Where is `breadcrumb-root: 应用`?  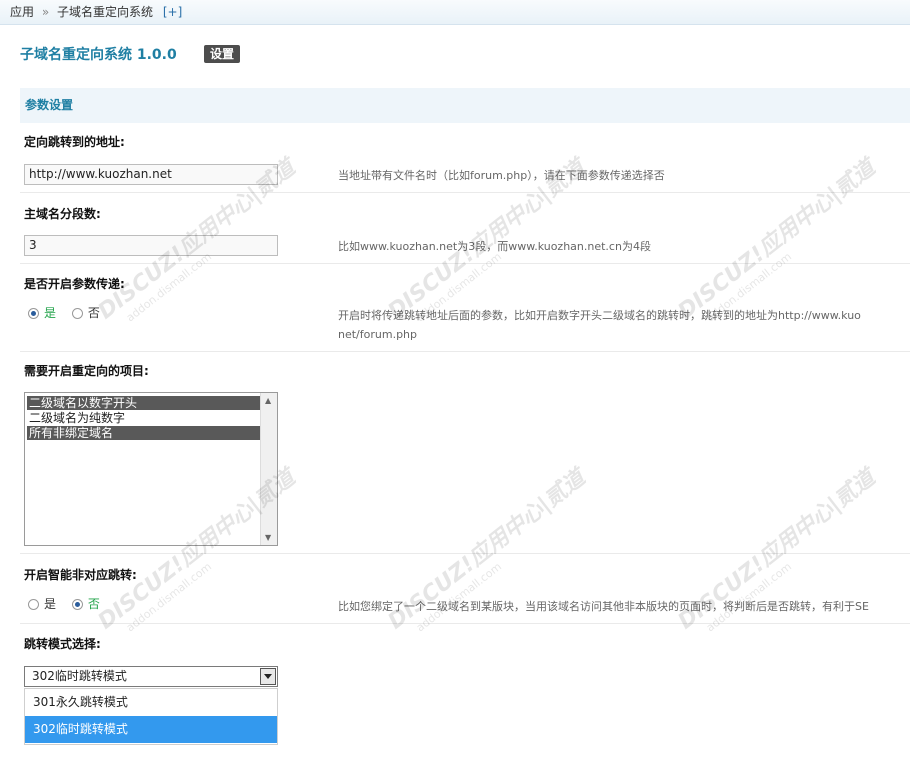
breadcrumb-root: 应用 is located at coordinates (22, 12).